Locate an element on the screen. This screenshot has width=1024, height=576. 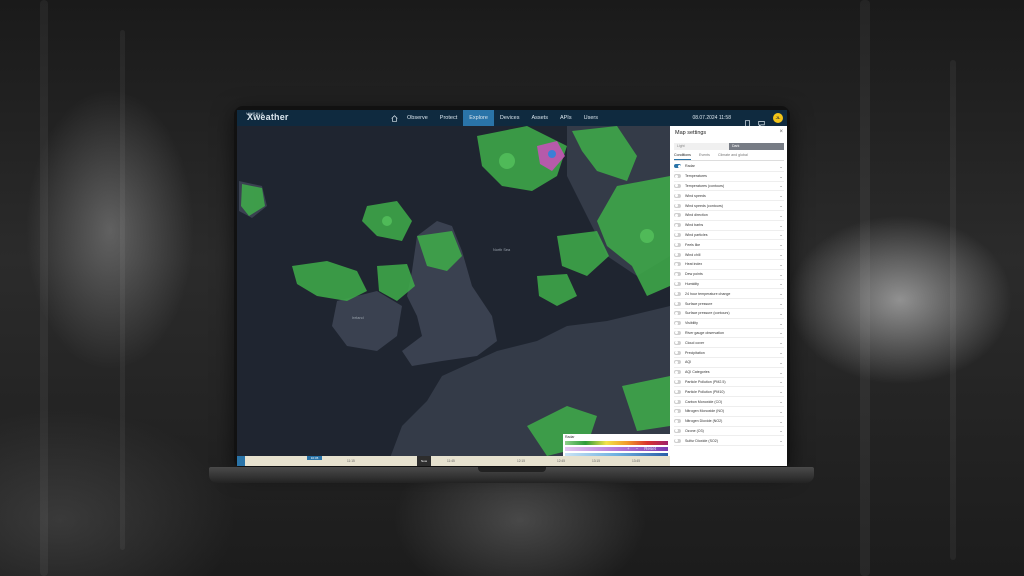
layer-row: Dew points ⌄ is located at coordinates (729, 275).